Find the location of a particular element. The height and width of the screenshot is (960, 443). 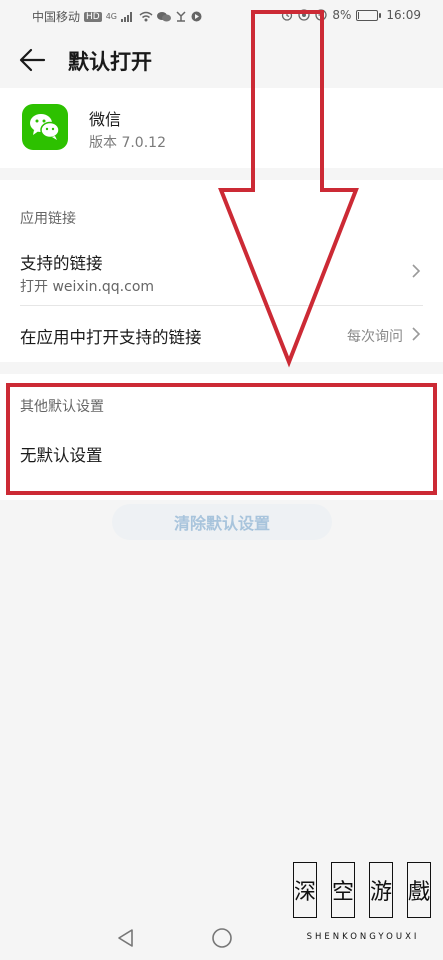

app-notification-icon is located at coordinates (181, 16).